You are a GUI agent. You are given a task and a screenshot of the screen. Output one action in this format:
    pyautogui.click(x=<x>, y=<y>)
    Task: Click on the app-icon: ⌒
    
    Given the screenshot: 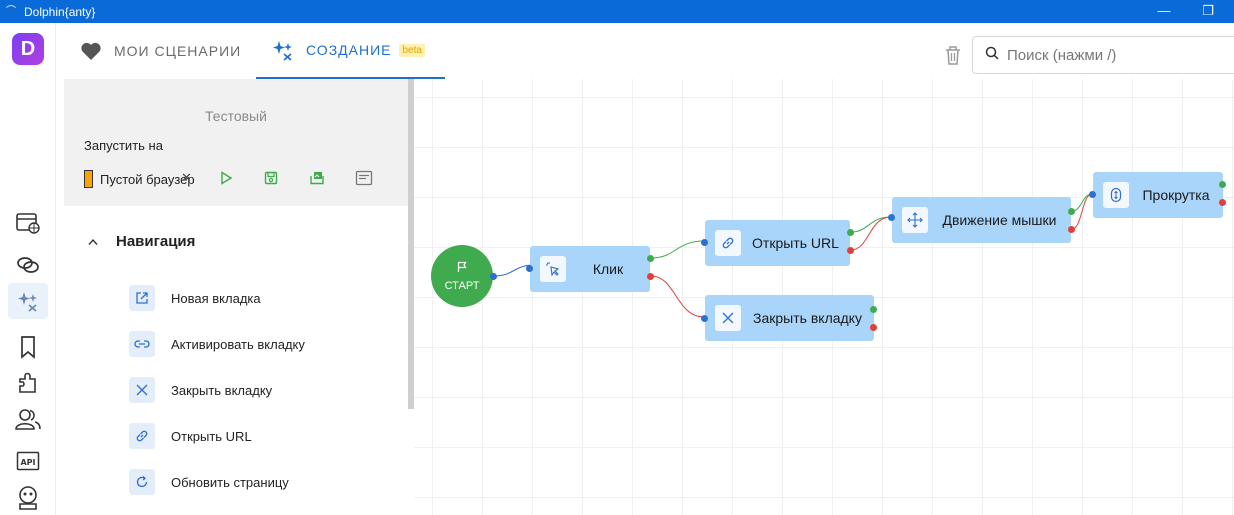 What is the action you would take?
    pyautogui.click(x=11, y=11)
    